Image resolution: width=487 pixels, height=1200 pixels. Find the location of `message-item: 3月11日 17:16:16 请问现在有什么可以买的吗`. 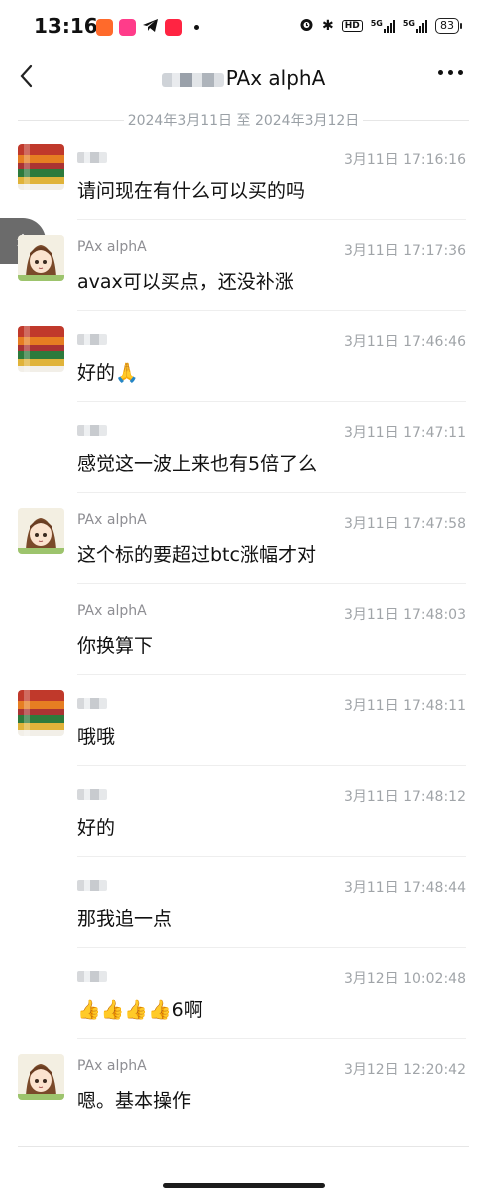

message-item: 3月11日 17:16:16 请问现在有什么可以买的吗 is located at coordinates (243, 175).